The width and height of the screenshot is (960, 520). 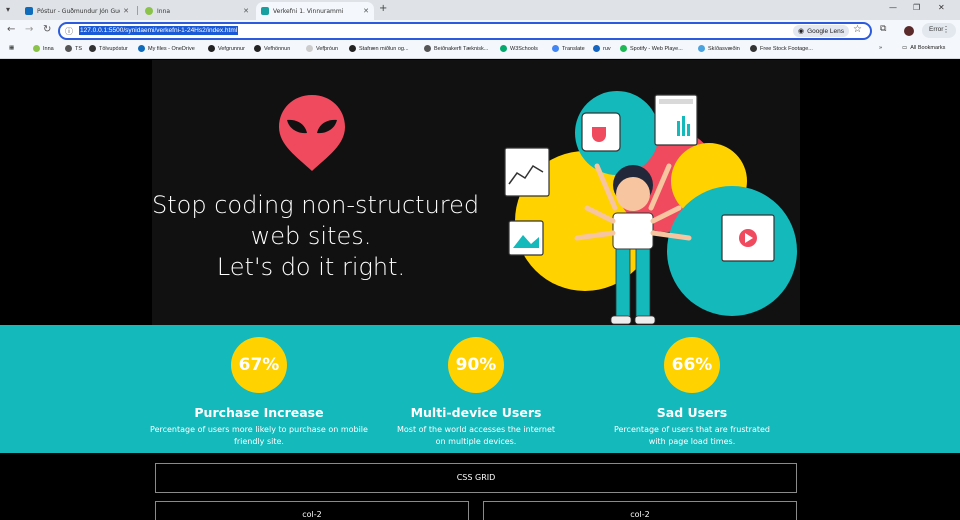 I want to click on back-icon: ←, so click(x=11, y=29).